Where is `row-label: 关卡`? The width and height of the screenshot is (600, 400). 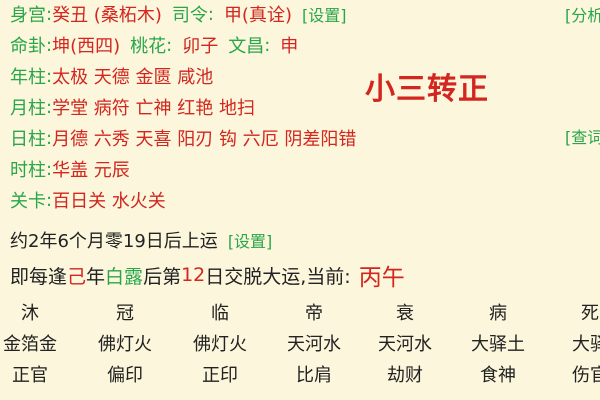
row-label: 关卡 is located at coordinates (28, 201).